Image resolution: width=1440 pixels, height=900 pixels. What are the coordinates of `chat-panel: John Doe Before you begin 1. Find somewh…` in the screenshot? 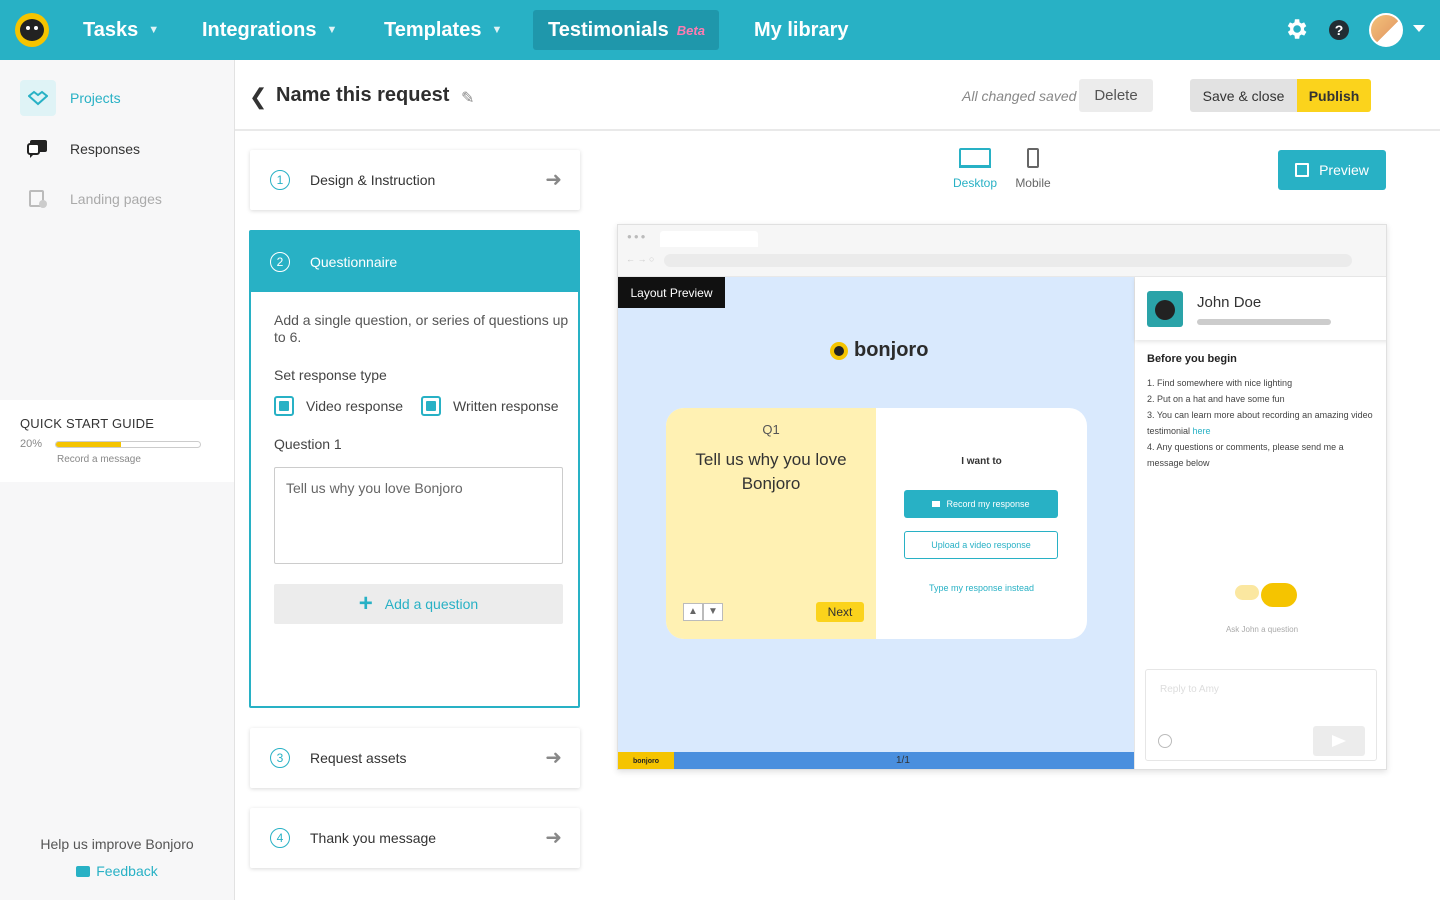 It's located at (1260, 523).